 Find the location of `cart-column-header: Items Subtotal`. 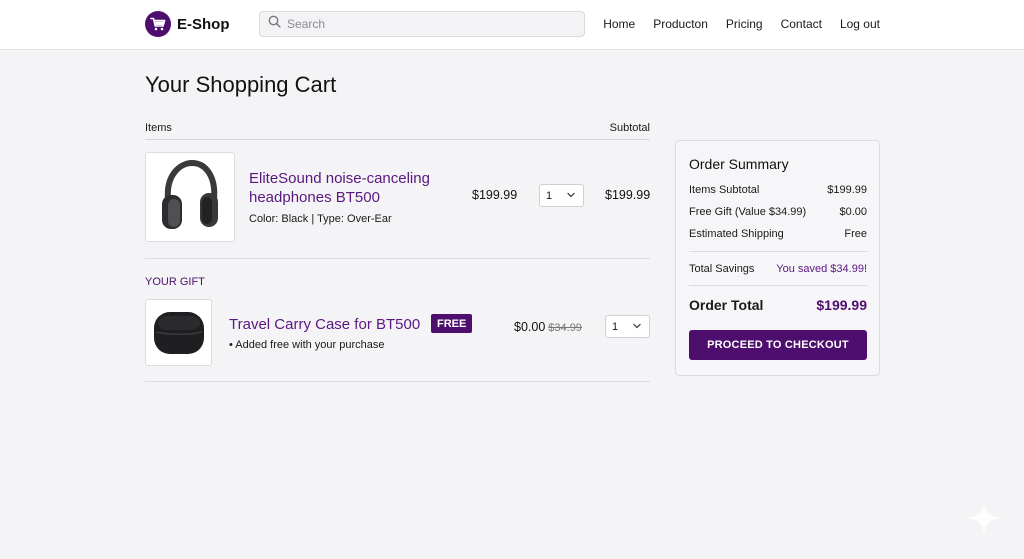

cart-column-header: Items Subtotal is located at coordinates (397, 130).